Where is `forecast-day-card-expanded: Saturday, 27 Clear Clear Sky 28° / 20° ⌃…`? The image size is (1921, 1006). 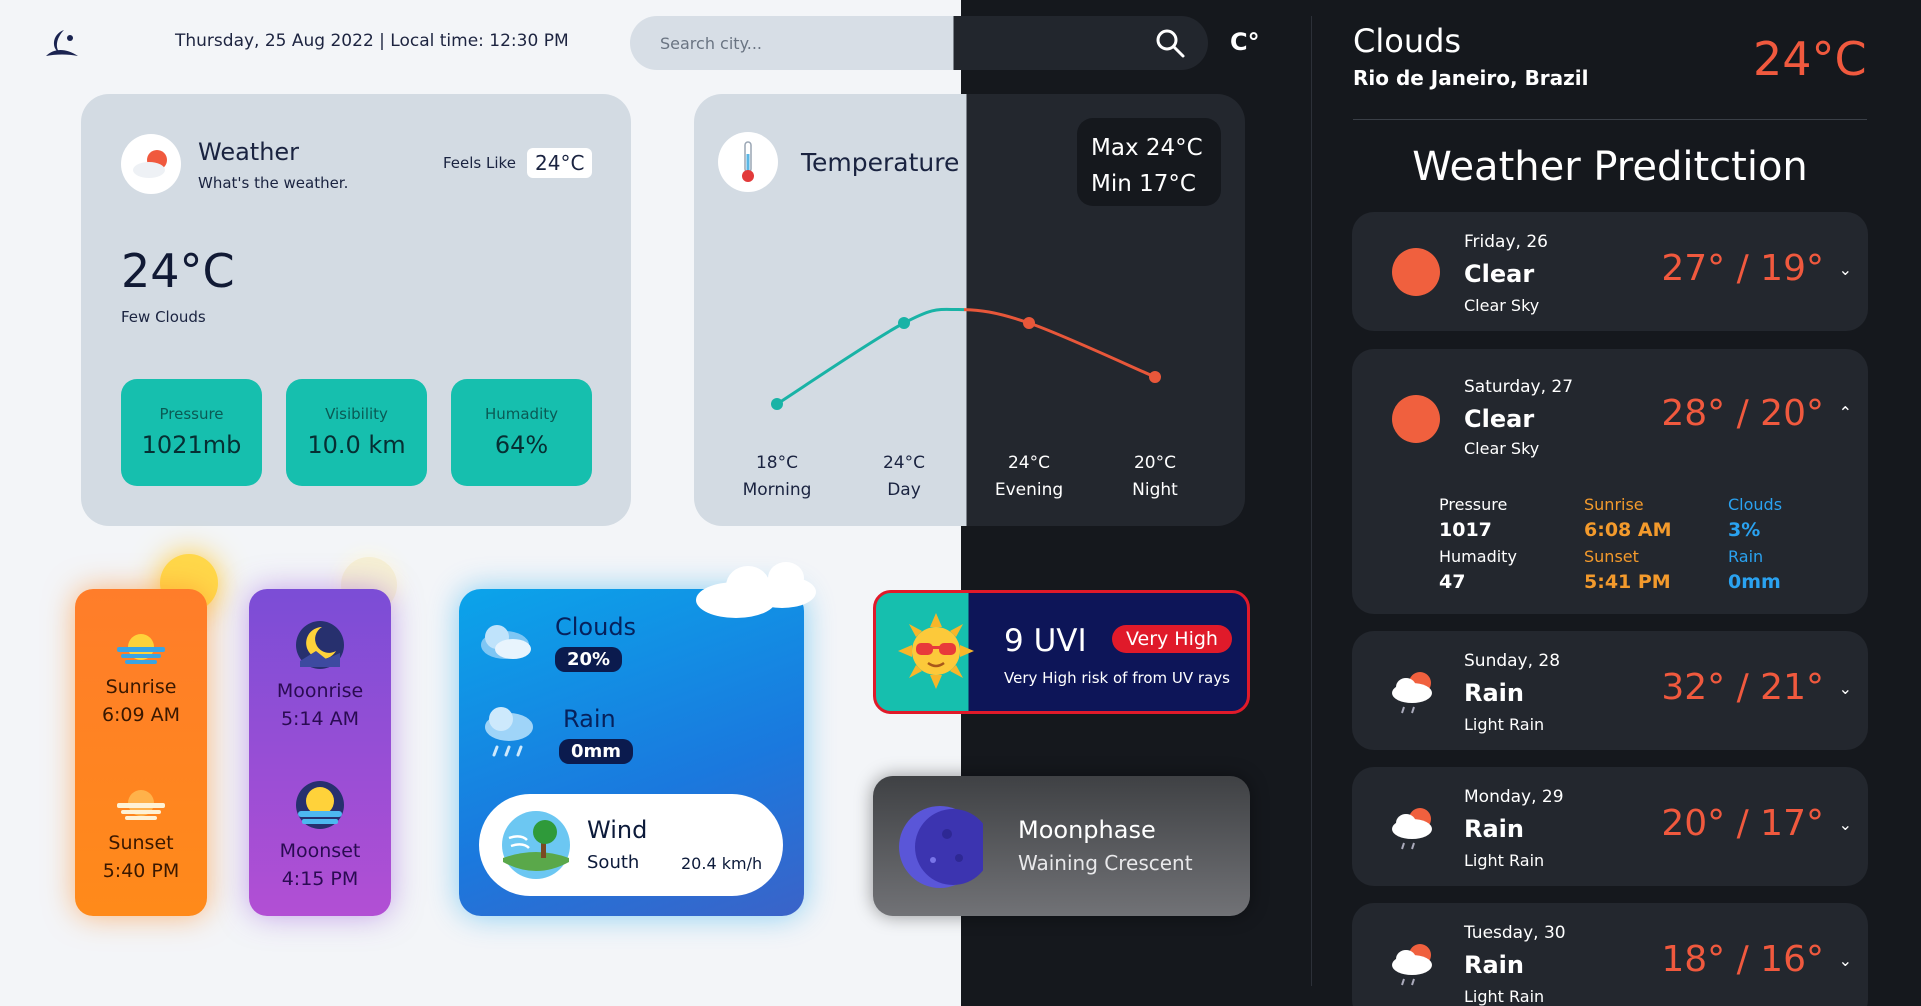
forecast-day-card-expanded: Saturday, 27 Clear Clear Sky 28° / 20° ⌃… is located at coordinates (1610, 481).